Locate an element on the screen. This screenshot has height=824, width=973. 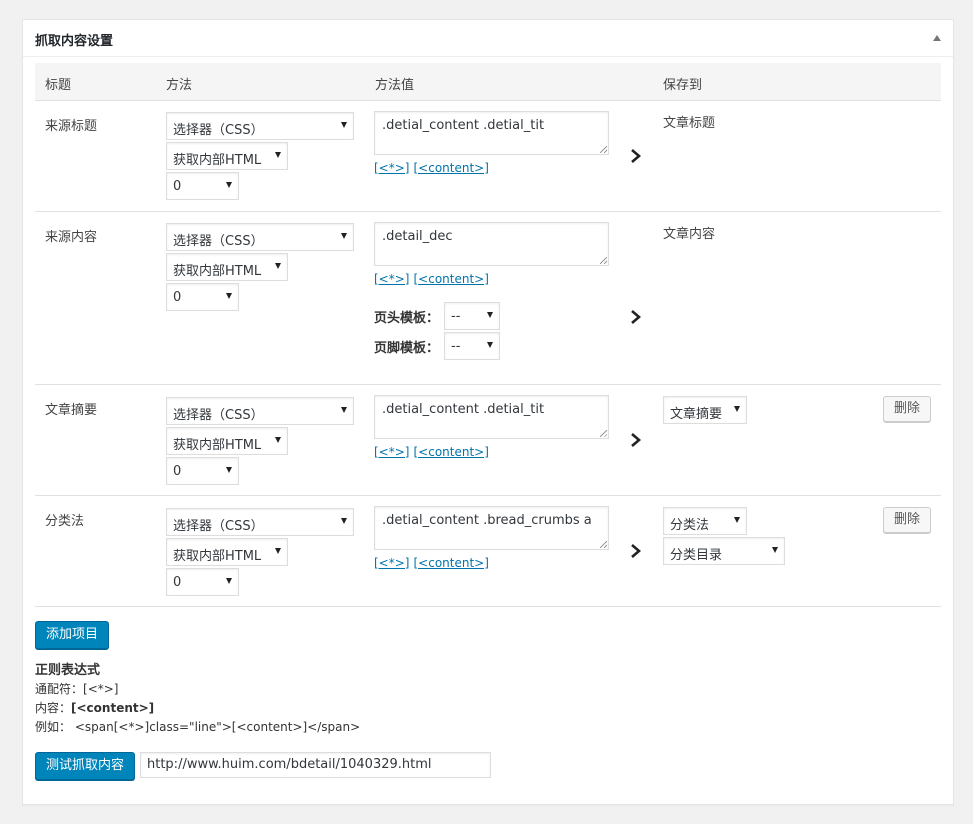
save-to-select: 文章摘要 is located at coordinates (705, 410).